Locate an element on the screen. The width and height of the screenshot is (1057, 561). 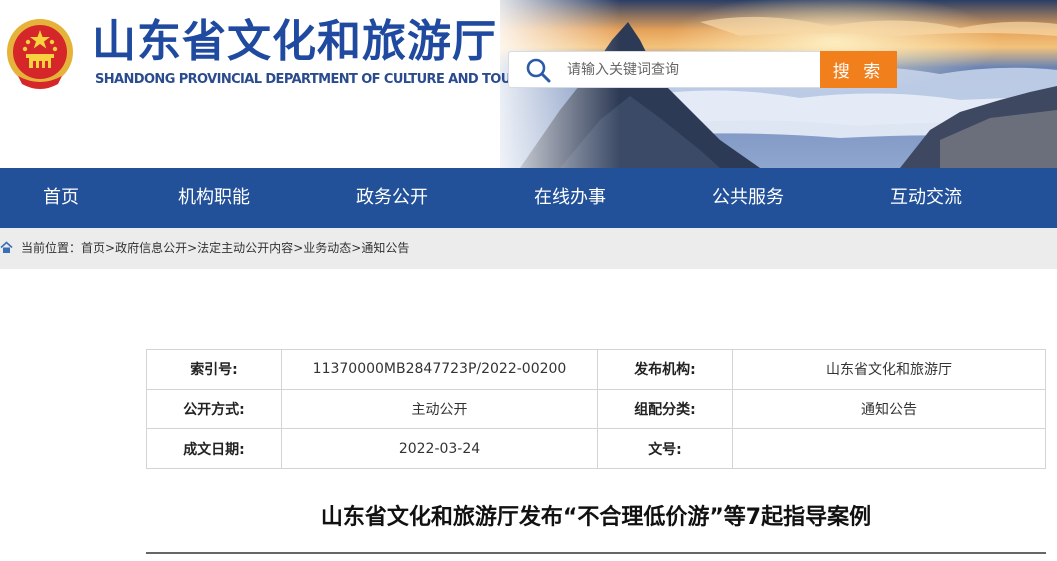
breadcrumb-prefix: 当前位置： is located at coordinates (51, 248).